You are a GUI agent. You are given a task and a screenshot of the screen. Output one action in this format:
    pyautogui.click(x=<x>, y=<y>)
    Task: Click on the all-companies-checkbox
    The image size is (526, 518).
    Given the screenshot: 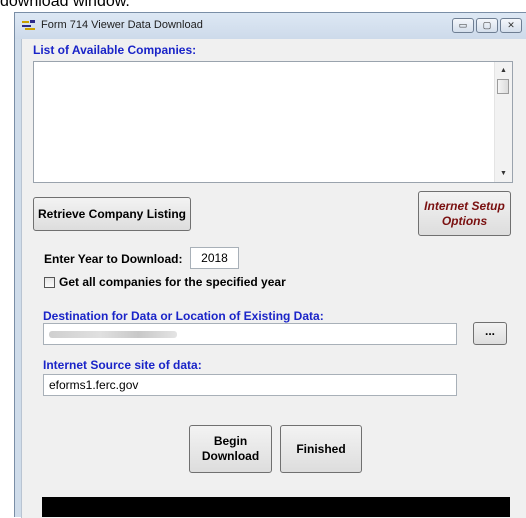 What is the action you would take?
    pyautogui.click(x=49, y=282)
    